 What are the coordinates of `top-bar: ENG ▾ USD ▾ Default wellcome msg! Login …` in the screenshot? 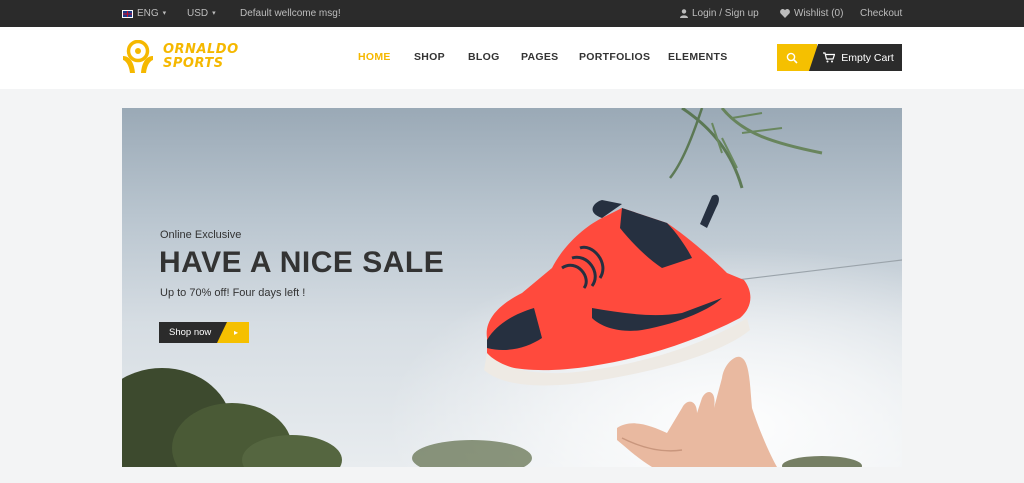 It's located at (512, 13).